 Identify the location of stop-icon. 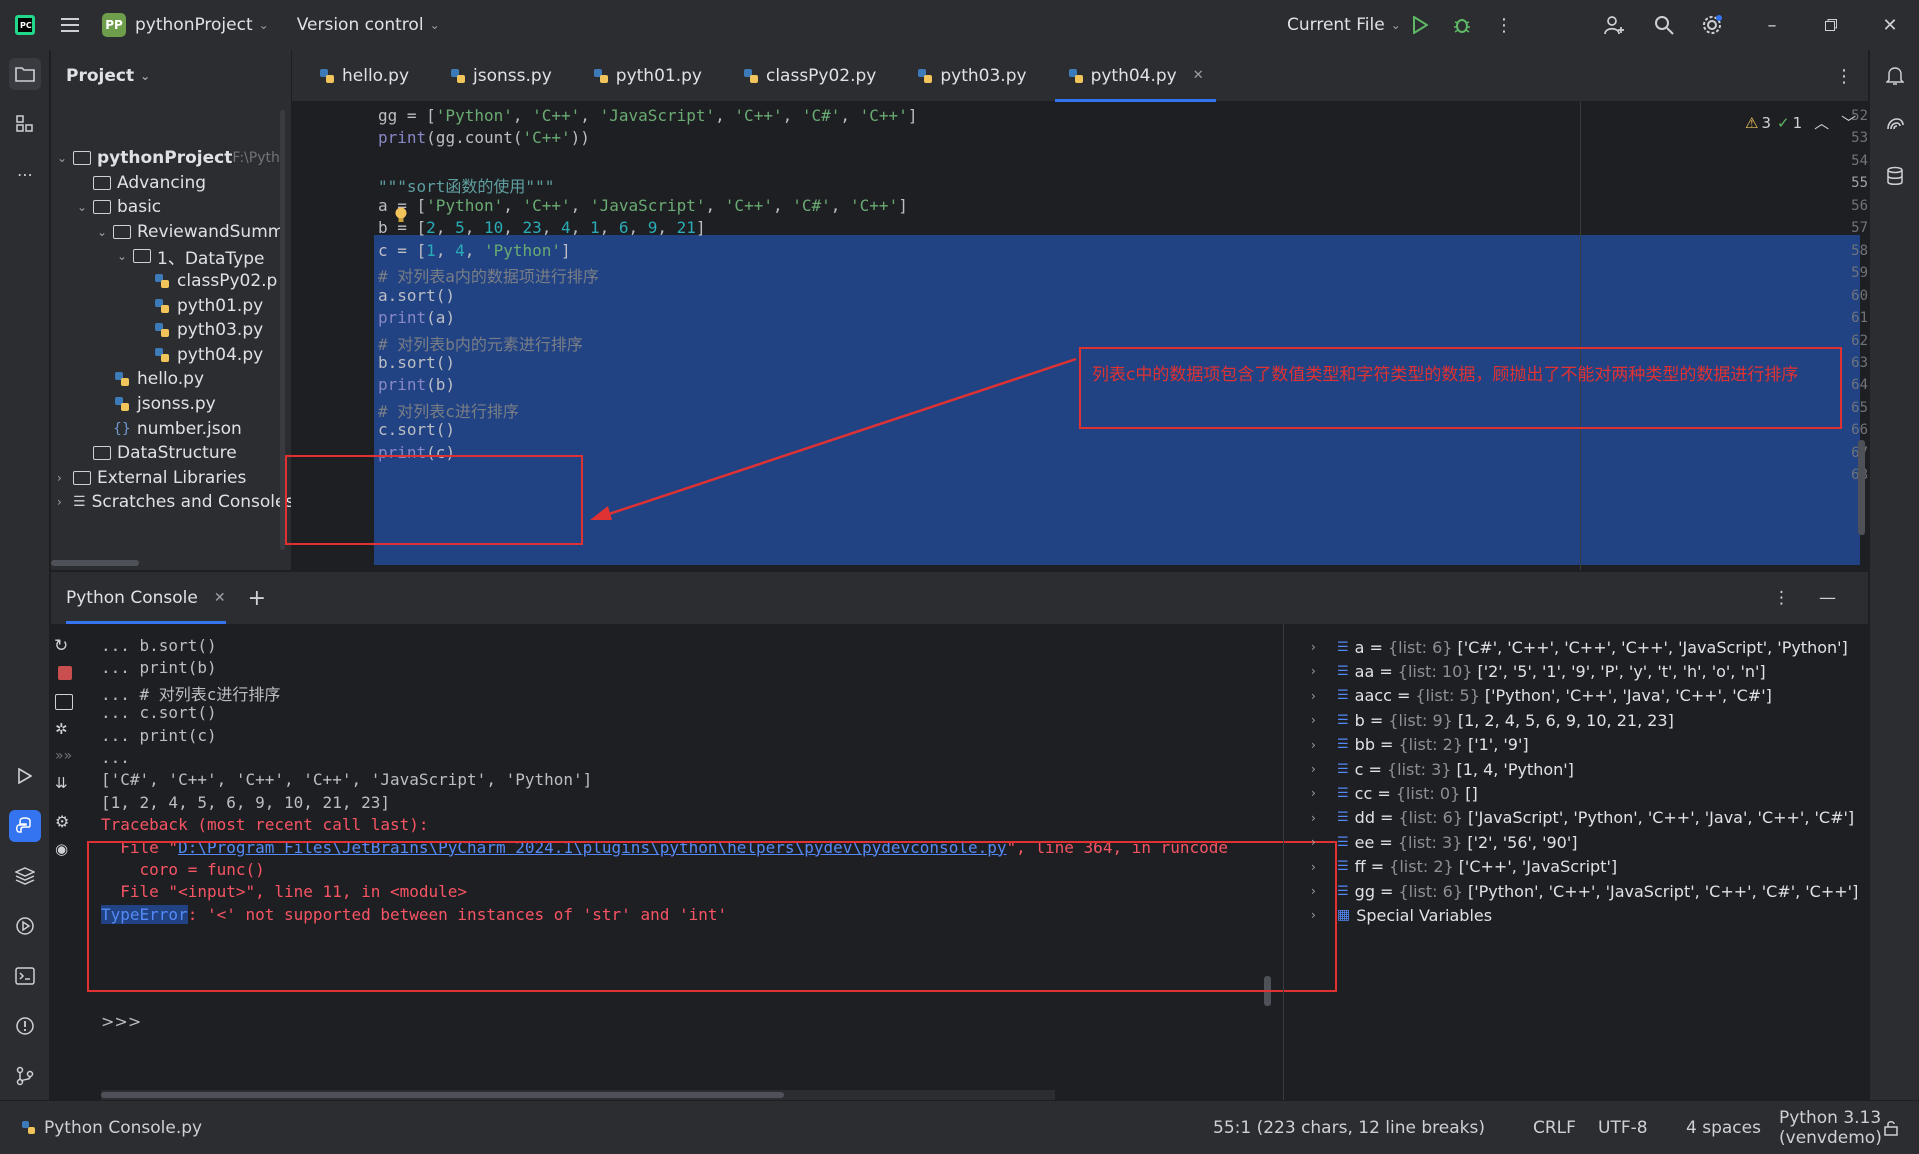
(65, 673).